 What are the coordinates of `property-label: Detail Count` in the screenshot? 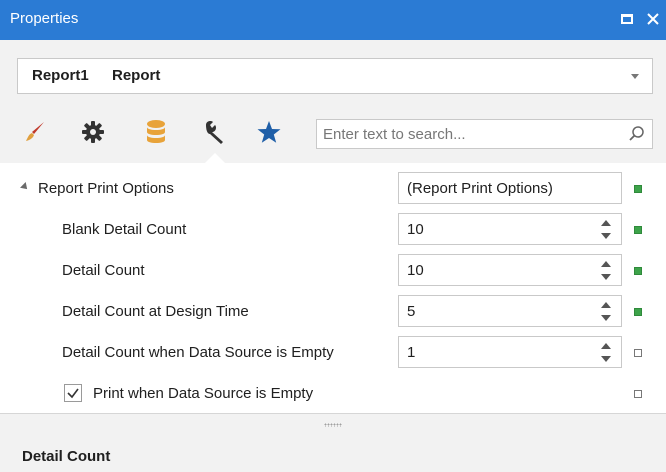 It's located at (103, 270).